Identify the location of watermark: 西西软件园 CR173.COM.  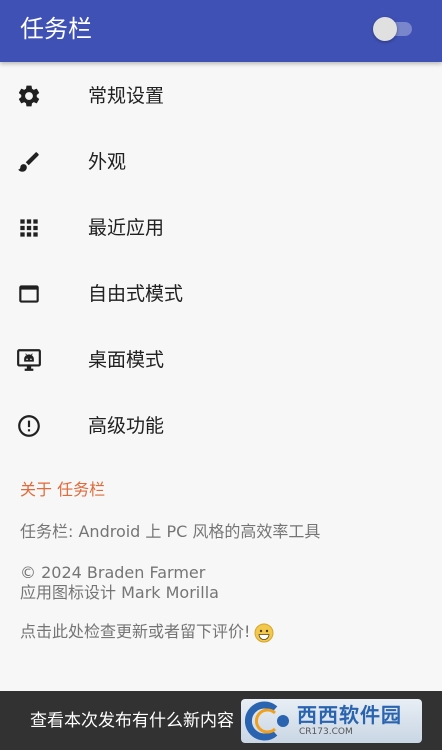
(331, 721).